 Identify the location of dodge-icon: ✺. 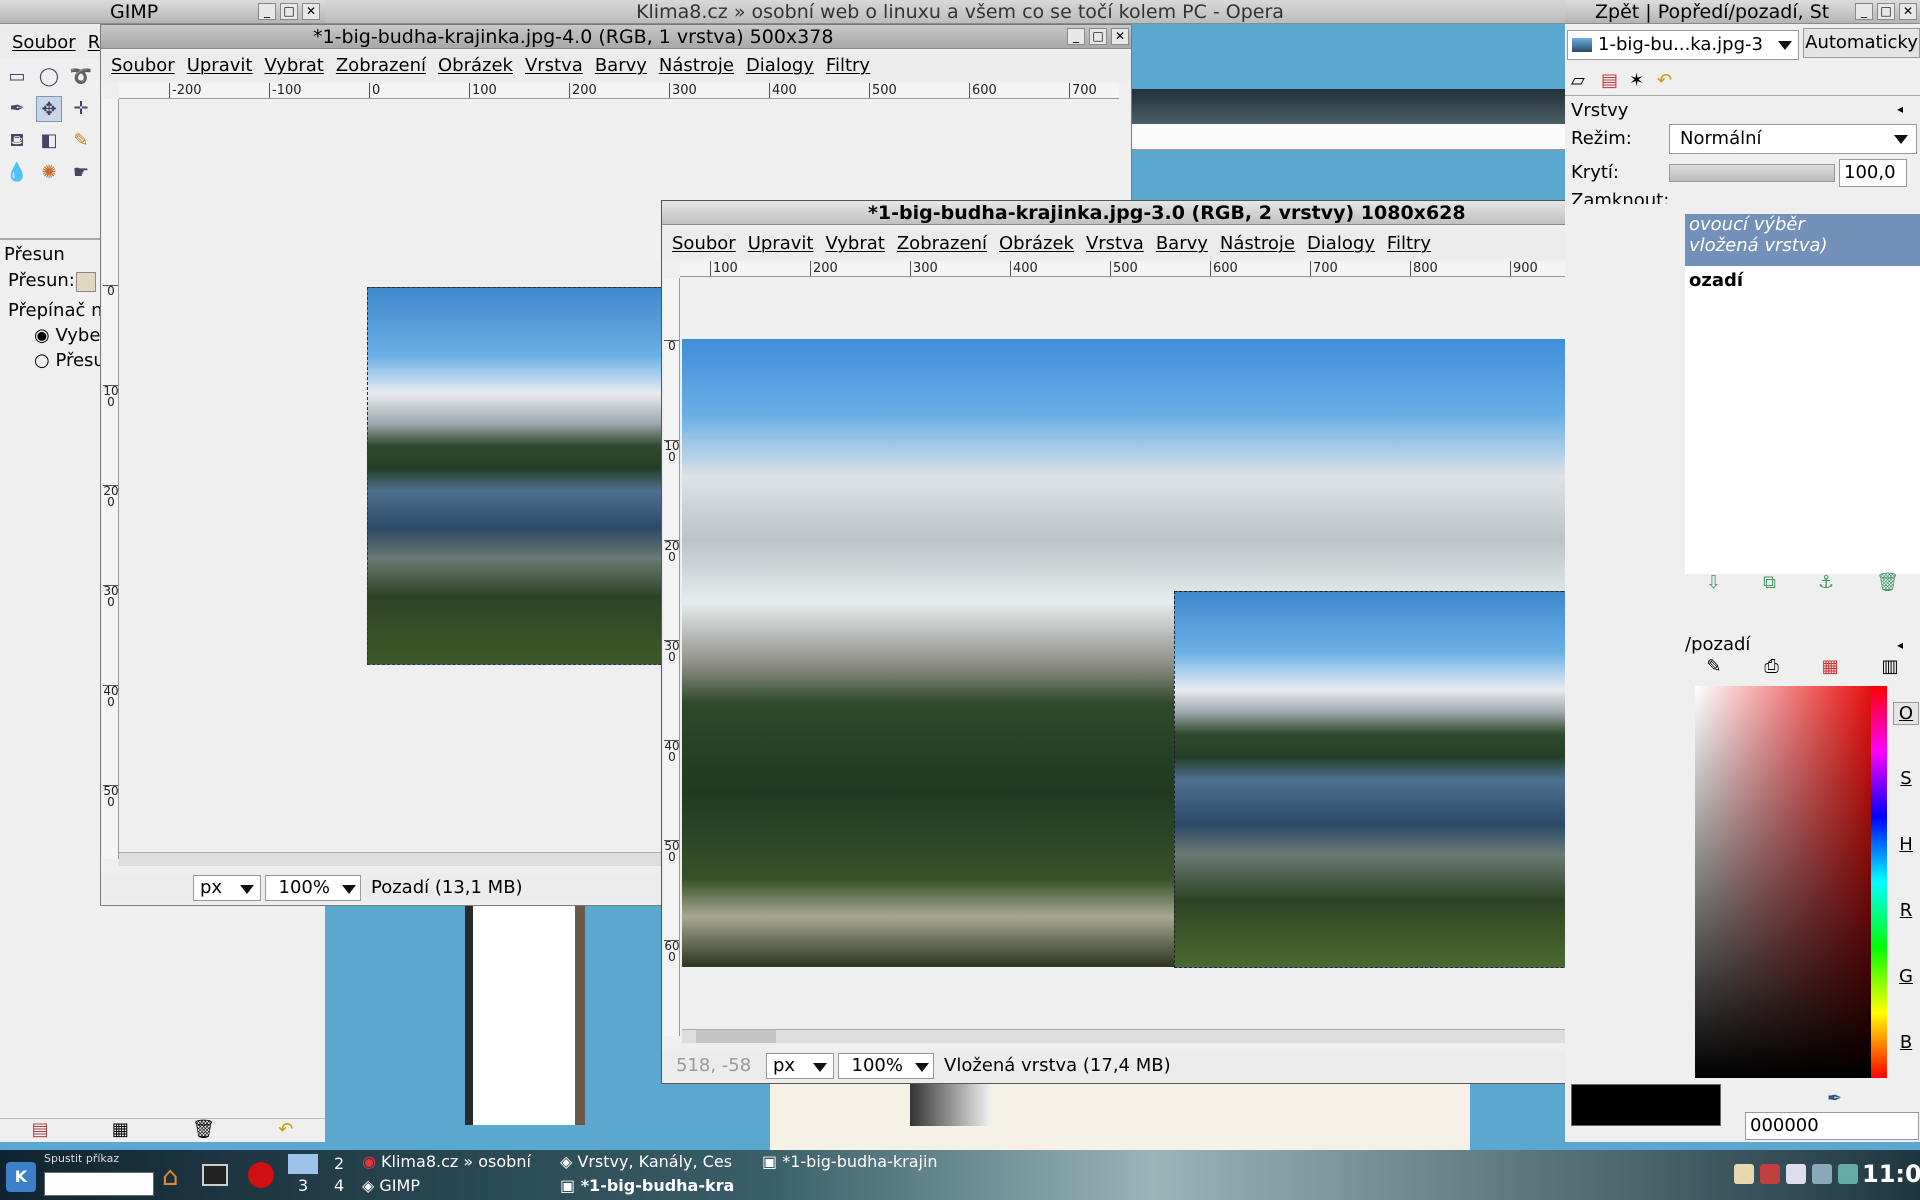
(49, 173).